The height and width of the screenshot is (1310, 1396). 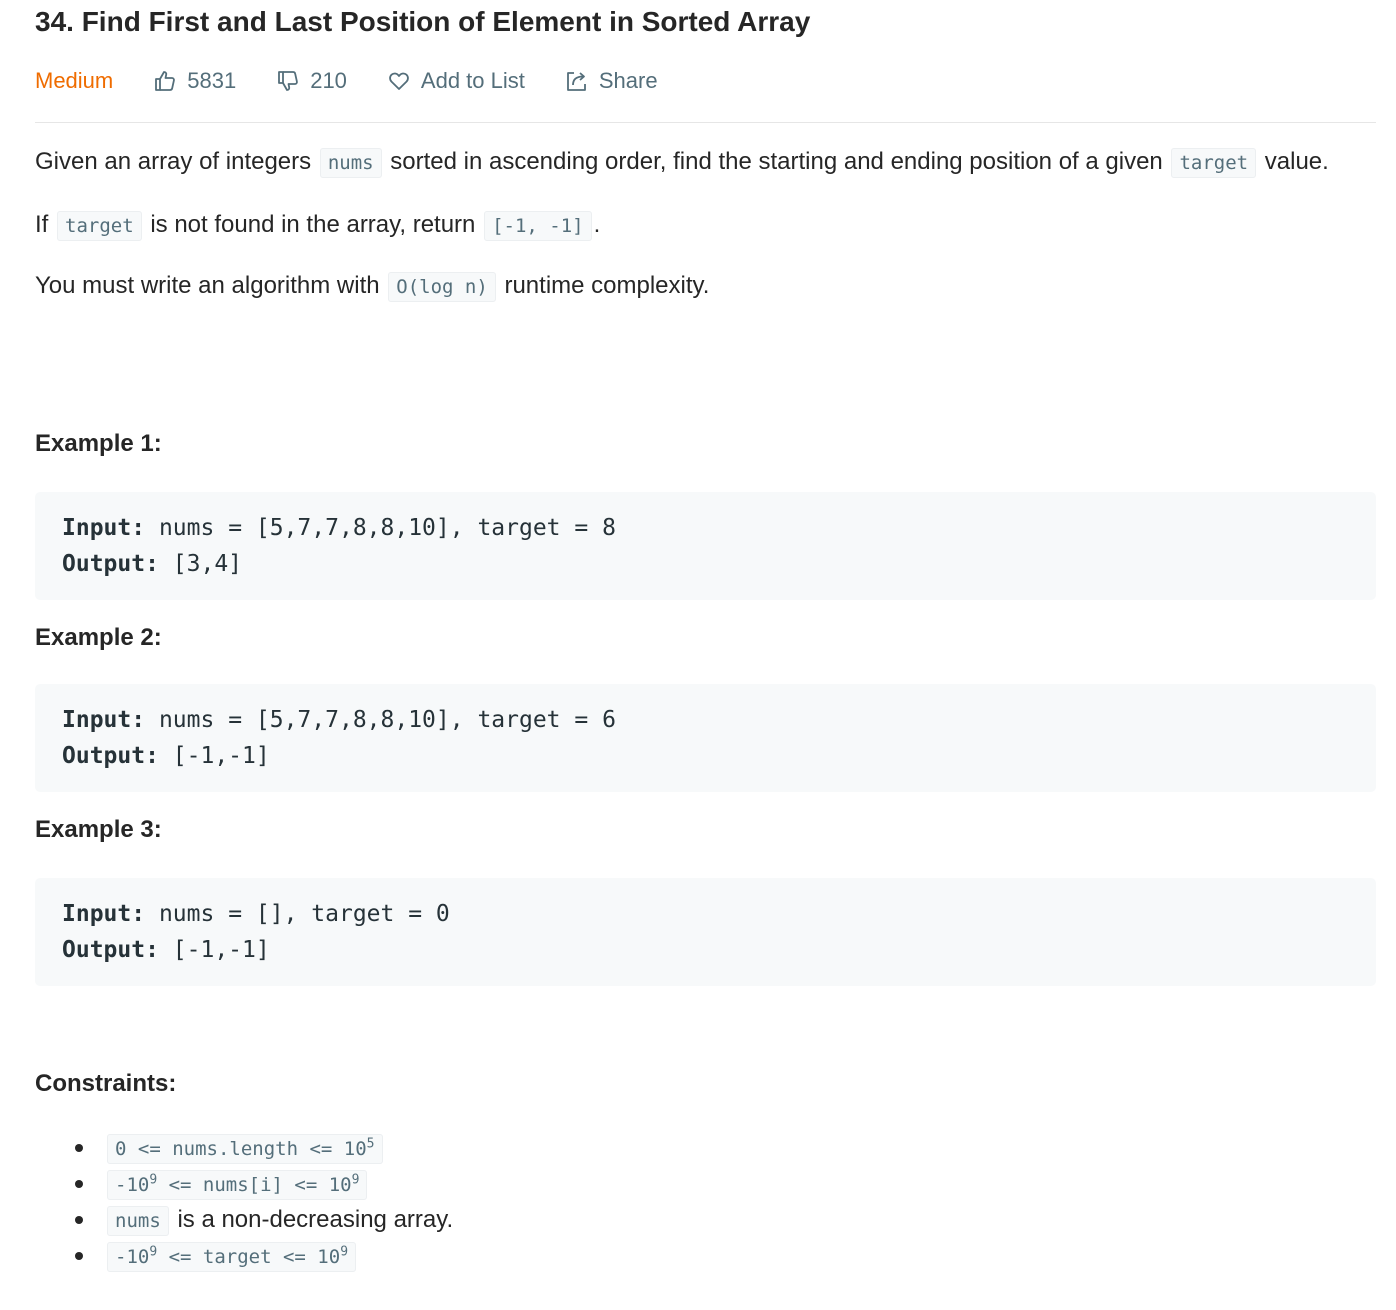 I want to click on example-input: nums = [], target = 0, so click(x=304, y=914).